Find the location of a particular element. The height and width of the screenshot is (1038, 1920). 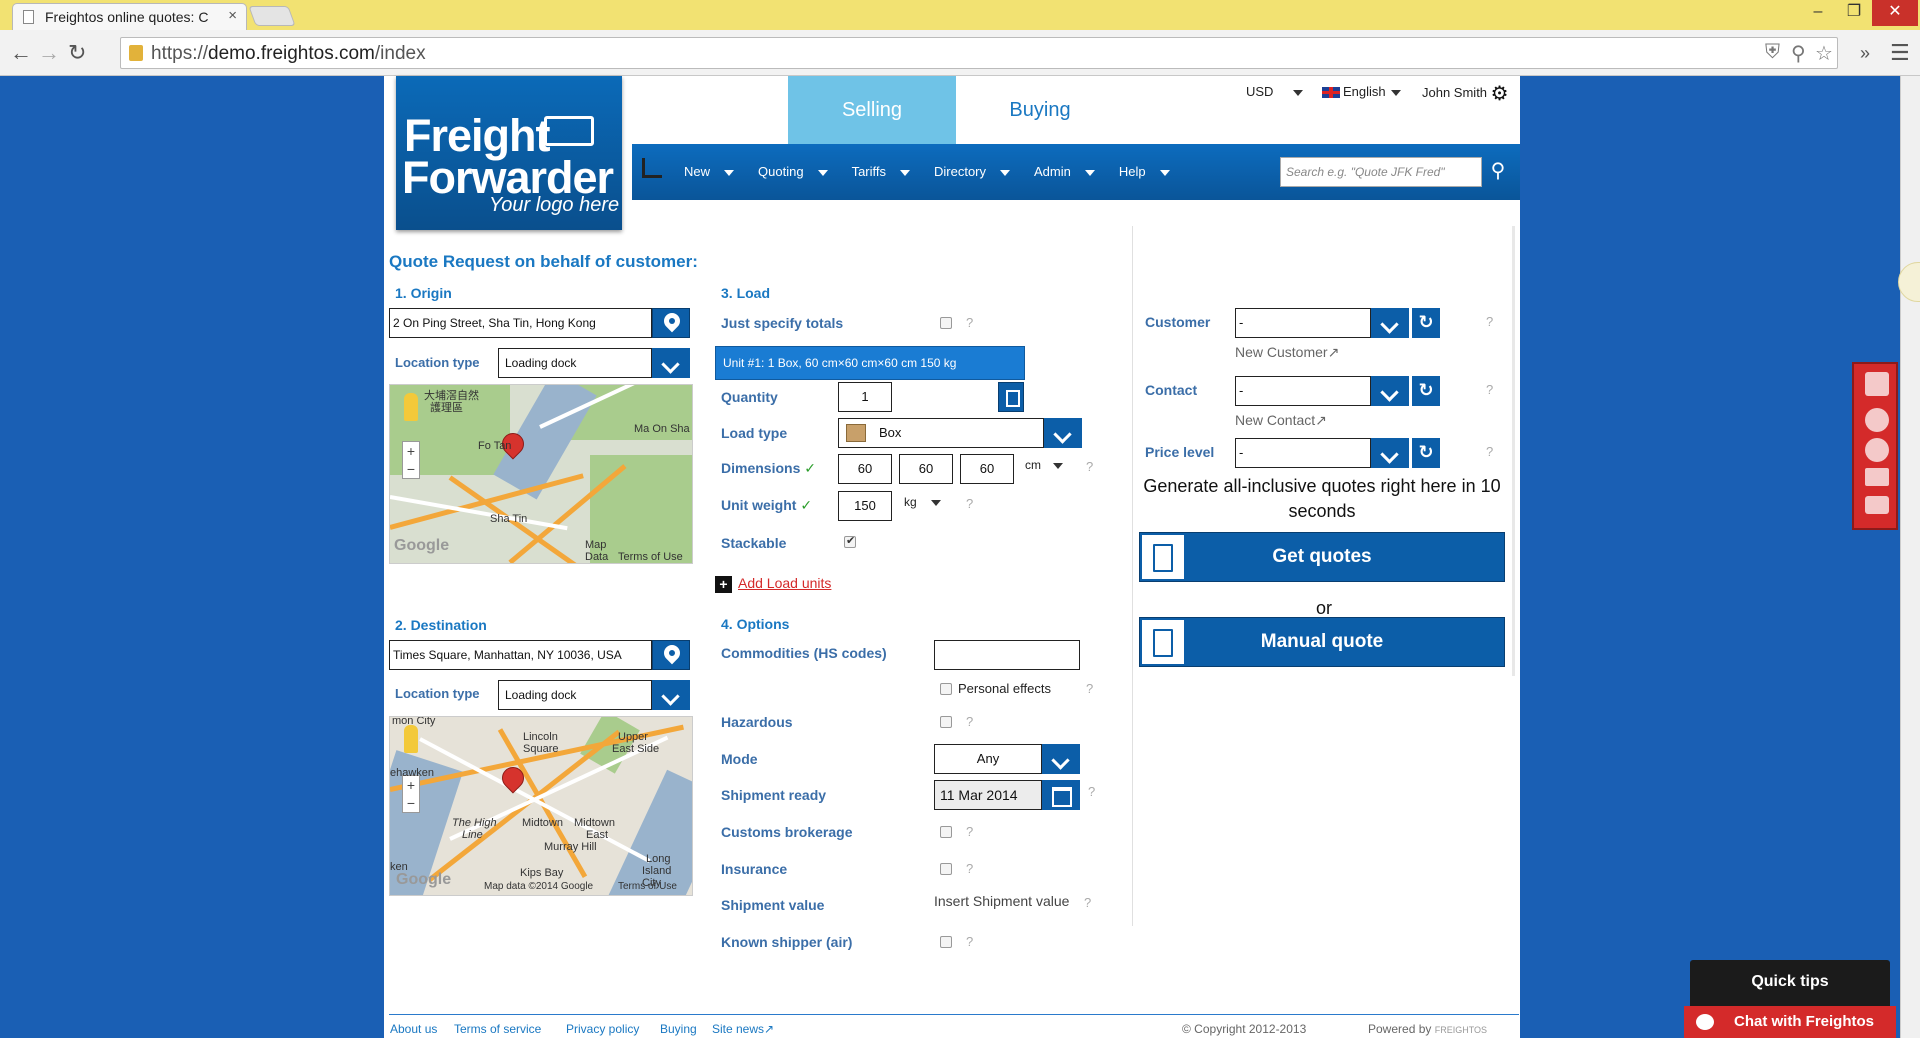

company-logo: Freight Forwarder Your logo here is located at coordinates (509, 153).